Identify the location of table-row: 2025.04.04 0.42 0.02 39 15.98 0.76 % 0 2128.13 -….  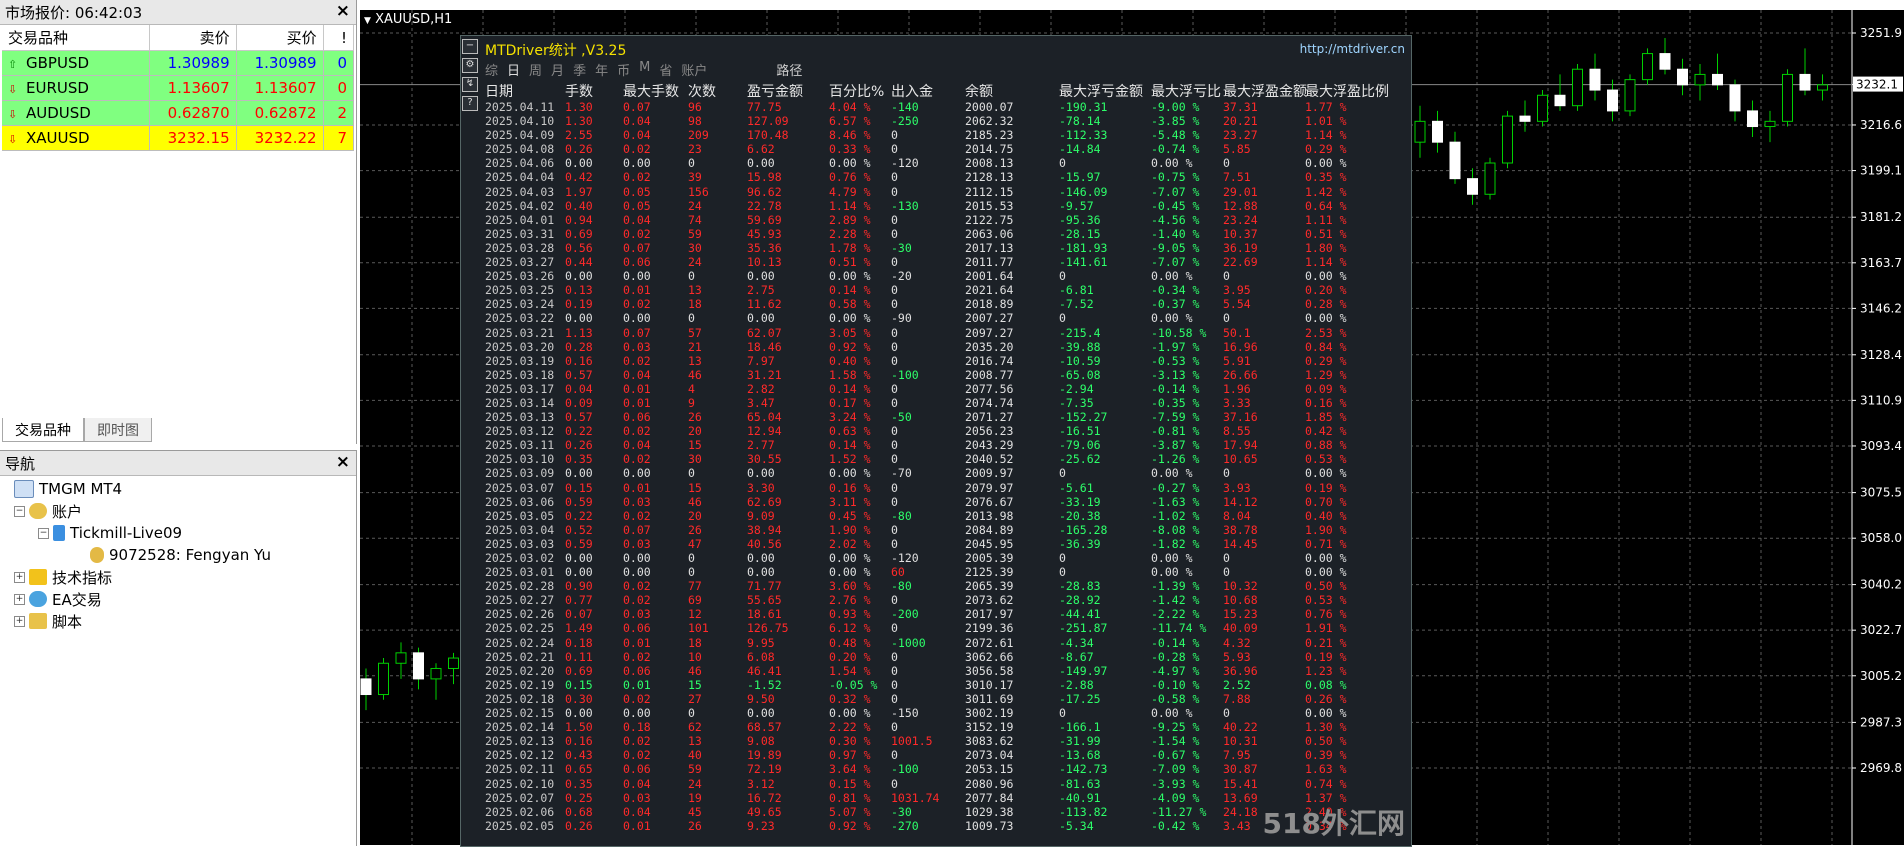
(945, 177).